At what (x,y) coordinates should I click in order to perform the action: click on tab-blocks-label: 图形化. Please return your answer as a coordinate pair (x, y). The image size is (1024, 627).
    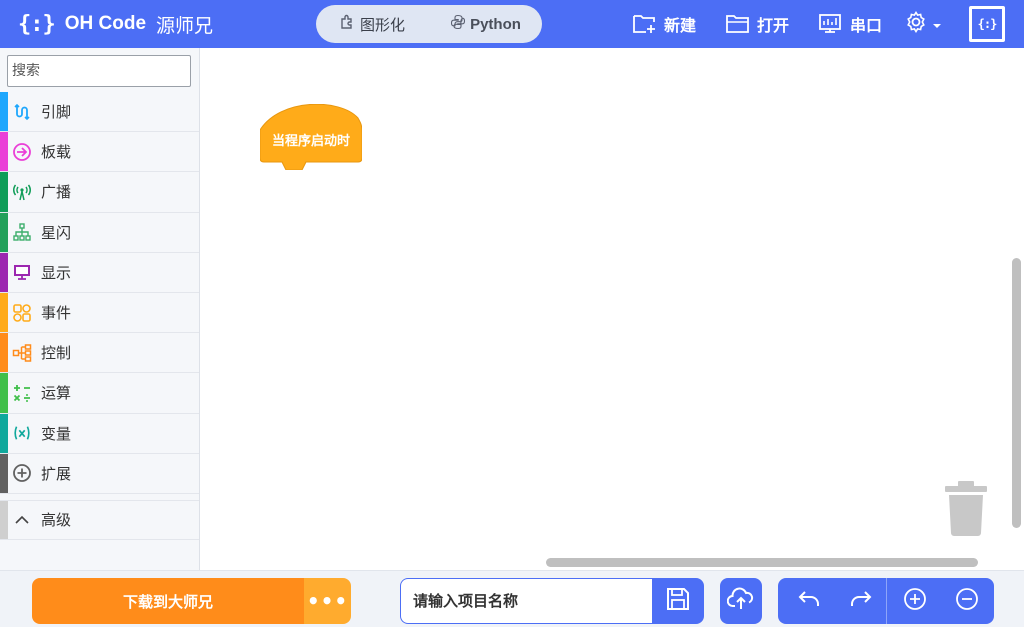
    Looking at the image, I should click on (382, 24).